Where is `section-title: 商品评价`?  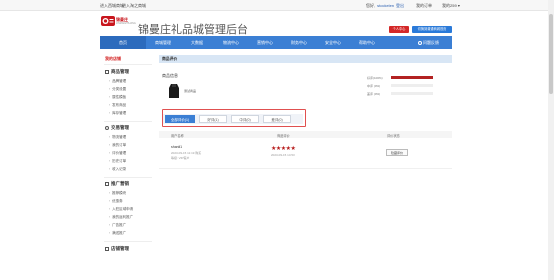 section-title: 商品评价 is located at coordinates (170, 59).